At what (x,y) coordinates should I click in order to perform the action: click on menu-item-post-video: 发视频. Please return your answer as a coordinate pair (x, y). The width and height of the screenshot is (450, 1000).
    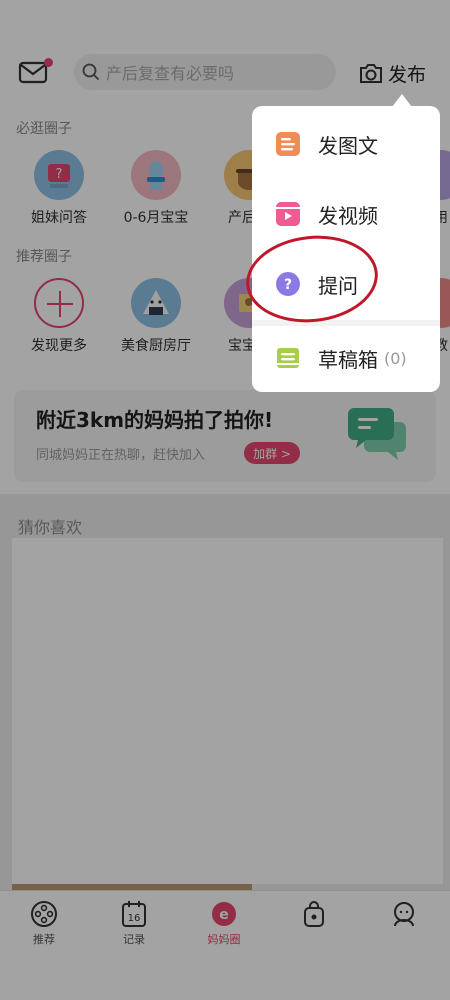
    Looking at the image, I should click on (346, 214).